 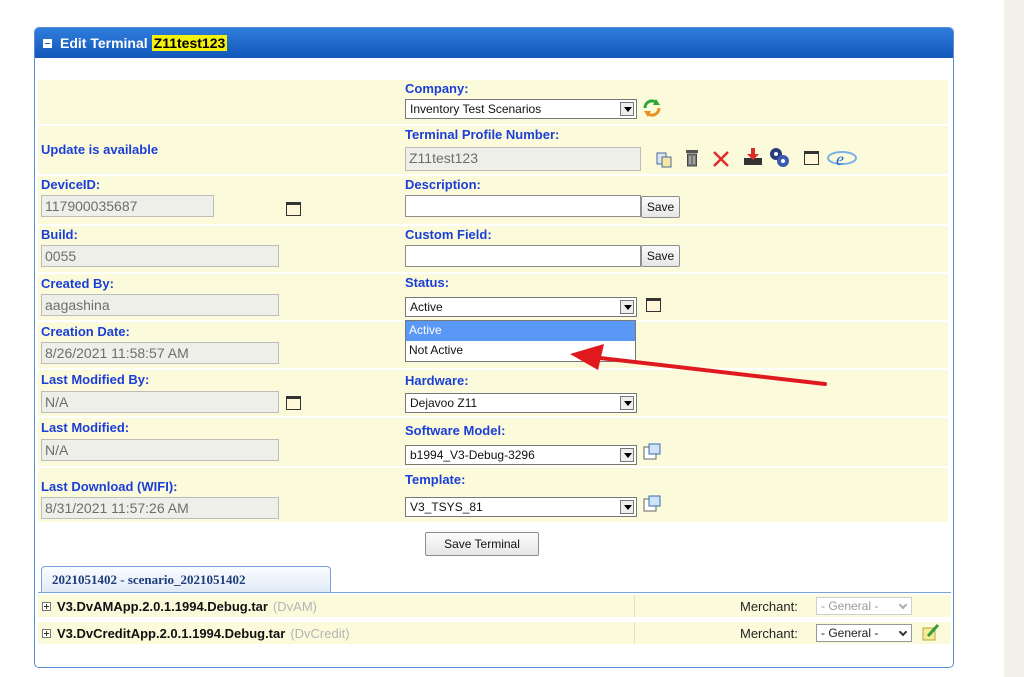 What do you see at coordinates (71, 184) in the screenshot?
I see `device-id-label: DeviceID:` at bounding box center [71, 184].